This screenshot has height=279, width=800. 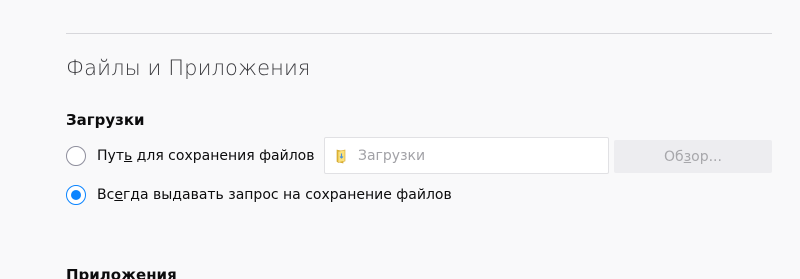 I want to click on applications-group-title: Приложения, so click(x=121, y=272).